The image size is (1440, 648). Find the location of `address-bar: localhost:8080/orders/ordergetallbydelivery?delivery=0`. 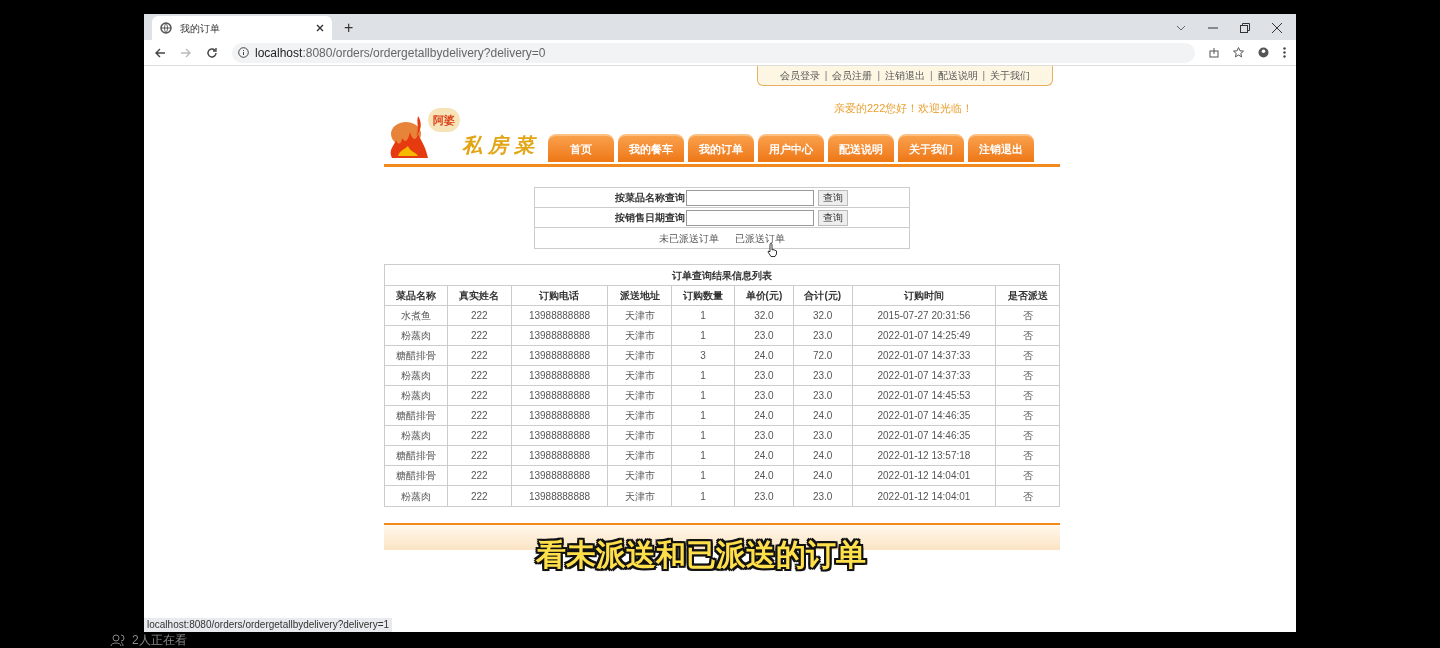

address-bar: localhost:8080/orders/ordergetallbydelivery?delivery=0 is located at coordinates (713, 52).